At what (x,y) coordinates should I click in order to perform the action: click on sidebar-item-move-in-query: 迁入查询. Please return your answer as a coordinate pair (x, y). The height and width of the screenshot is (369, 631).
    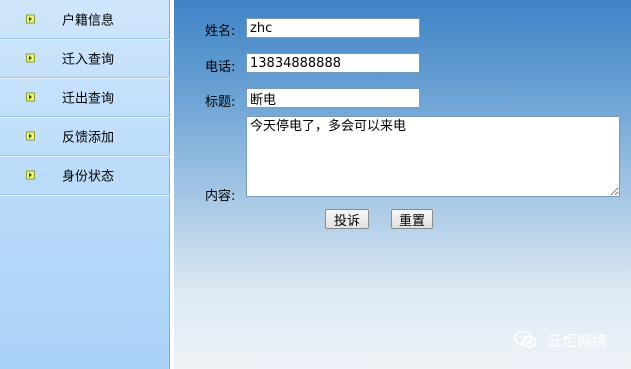
    Looking at the image, I should click on (85, 58).